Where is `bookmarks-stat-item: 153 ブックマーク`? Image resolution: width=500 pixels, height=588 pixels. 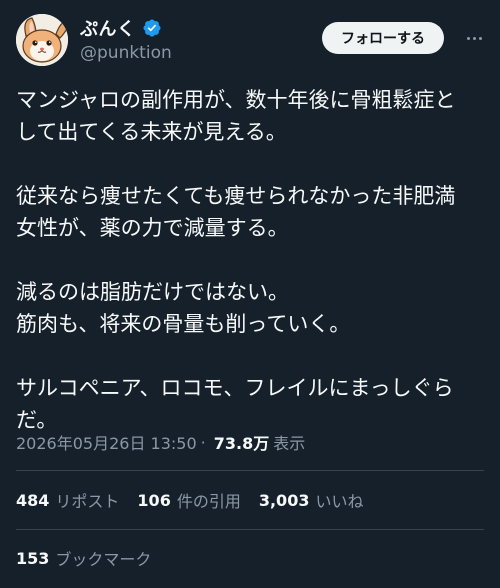 bookmarks-stat-item: 153 ブックマーク is located at coordinates (83, 558).